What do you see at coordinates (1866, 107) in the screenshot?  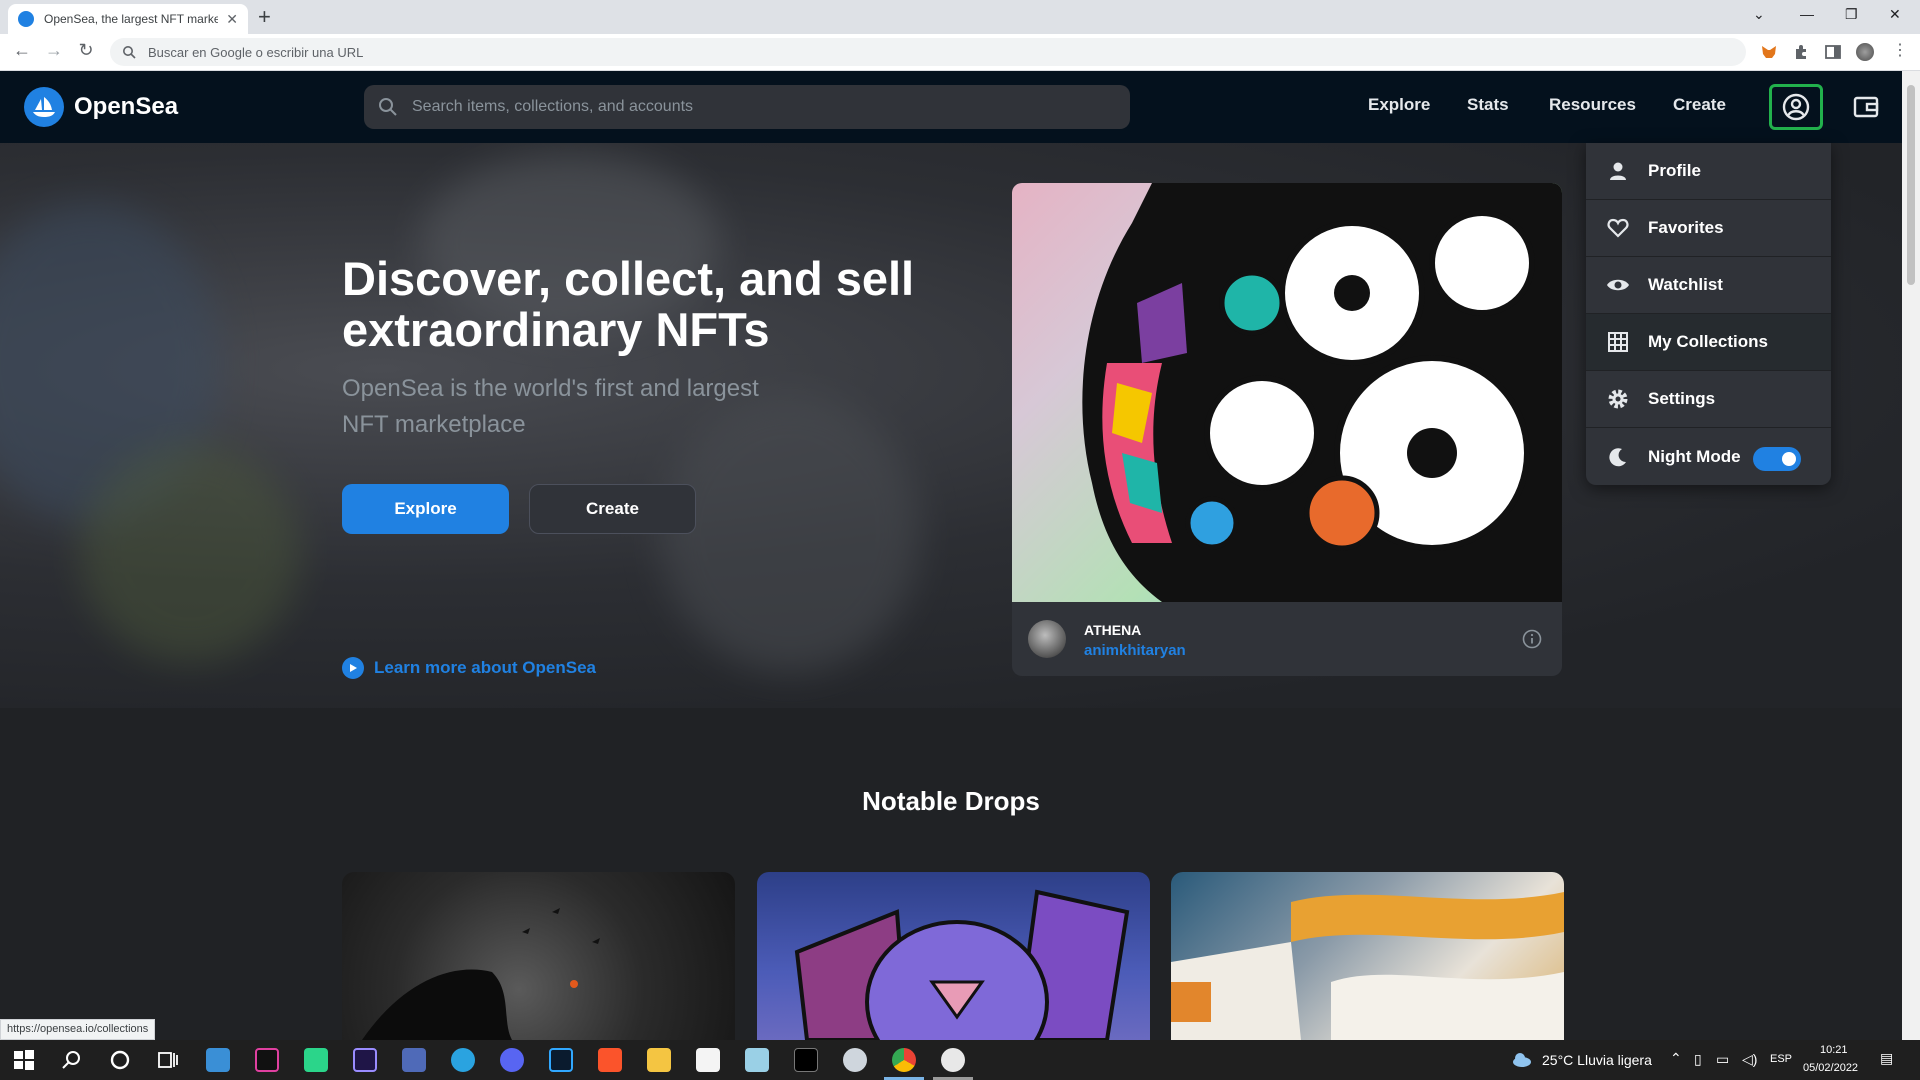 I see `wallet-icon` at bounding box center [1866, 107].